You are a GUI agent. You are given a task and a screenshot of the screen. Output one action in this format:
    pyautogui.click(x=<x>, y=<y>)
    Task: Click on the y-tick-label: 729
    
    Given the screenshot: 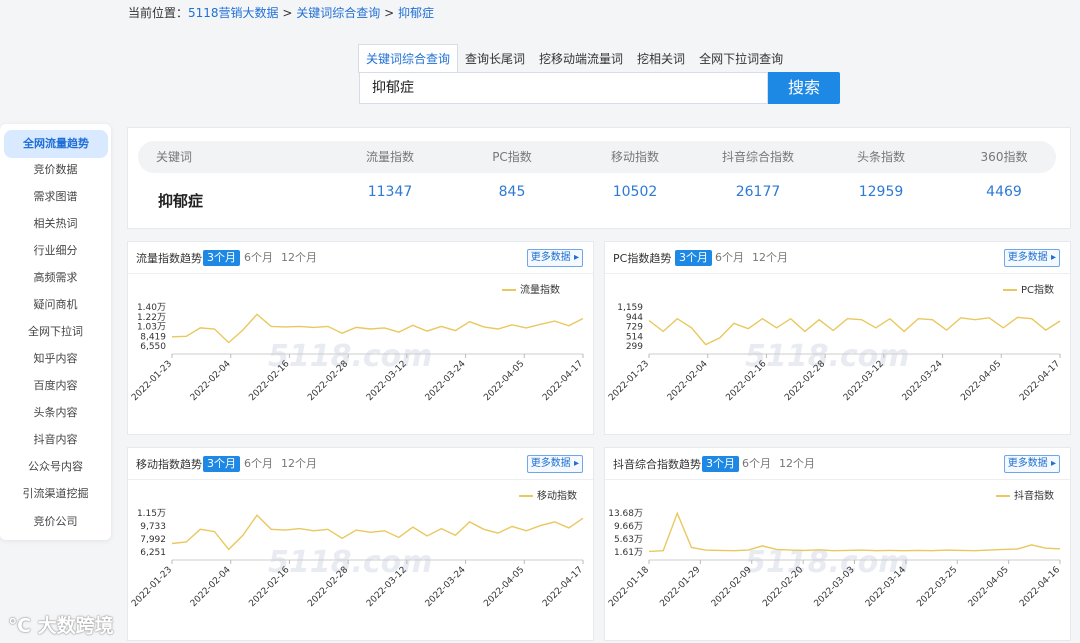 What is the action you would take?
    pyautogui.click(x=634, y=328)
    